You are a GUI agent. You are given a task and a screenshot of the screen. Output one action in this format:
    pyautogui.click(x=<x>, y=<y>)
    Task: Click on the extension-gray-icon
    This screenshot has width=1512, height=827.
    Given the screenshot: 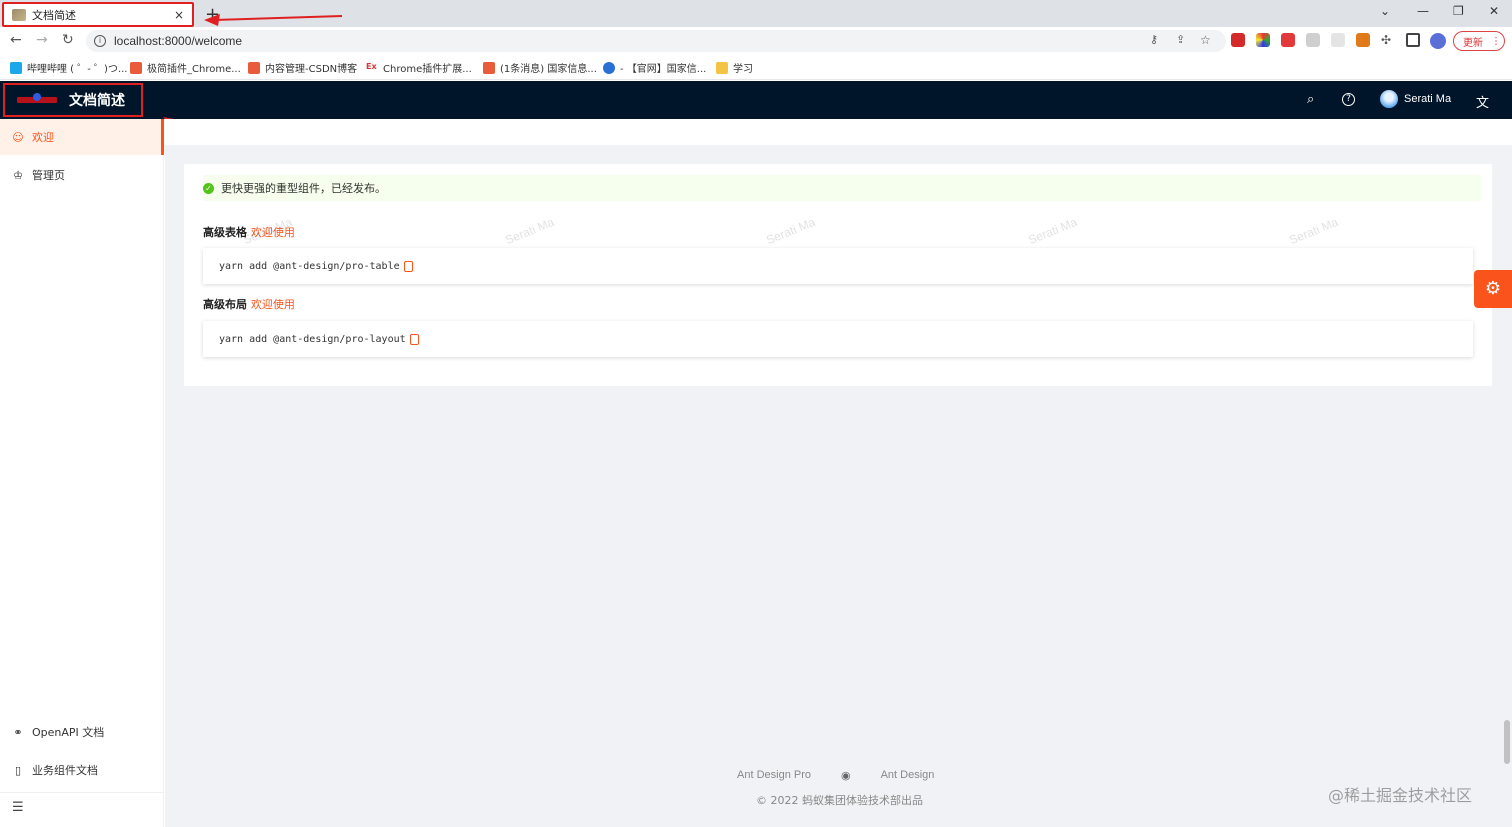 What is the action you would take?
    pyautogui.click(x=1338, y=40)
    